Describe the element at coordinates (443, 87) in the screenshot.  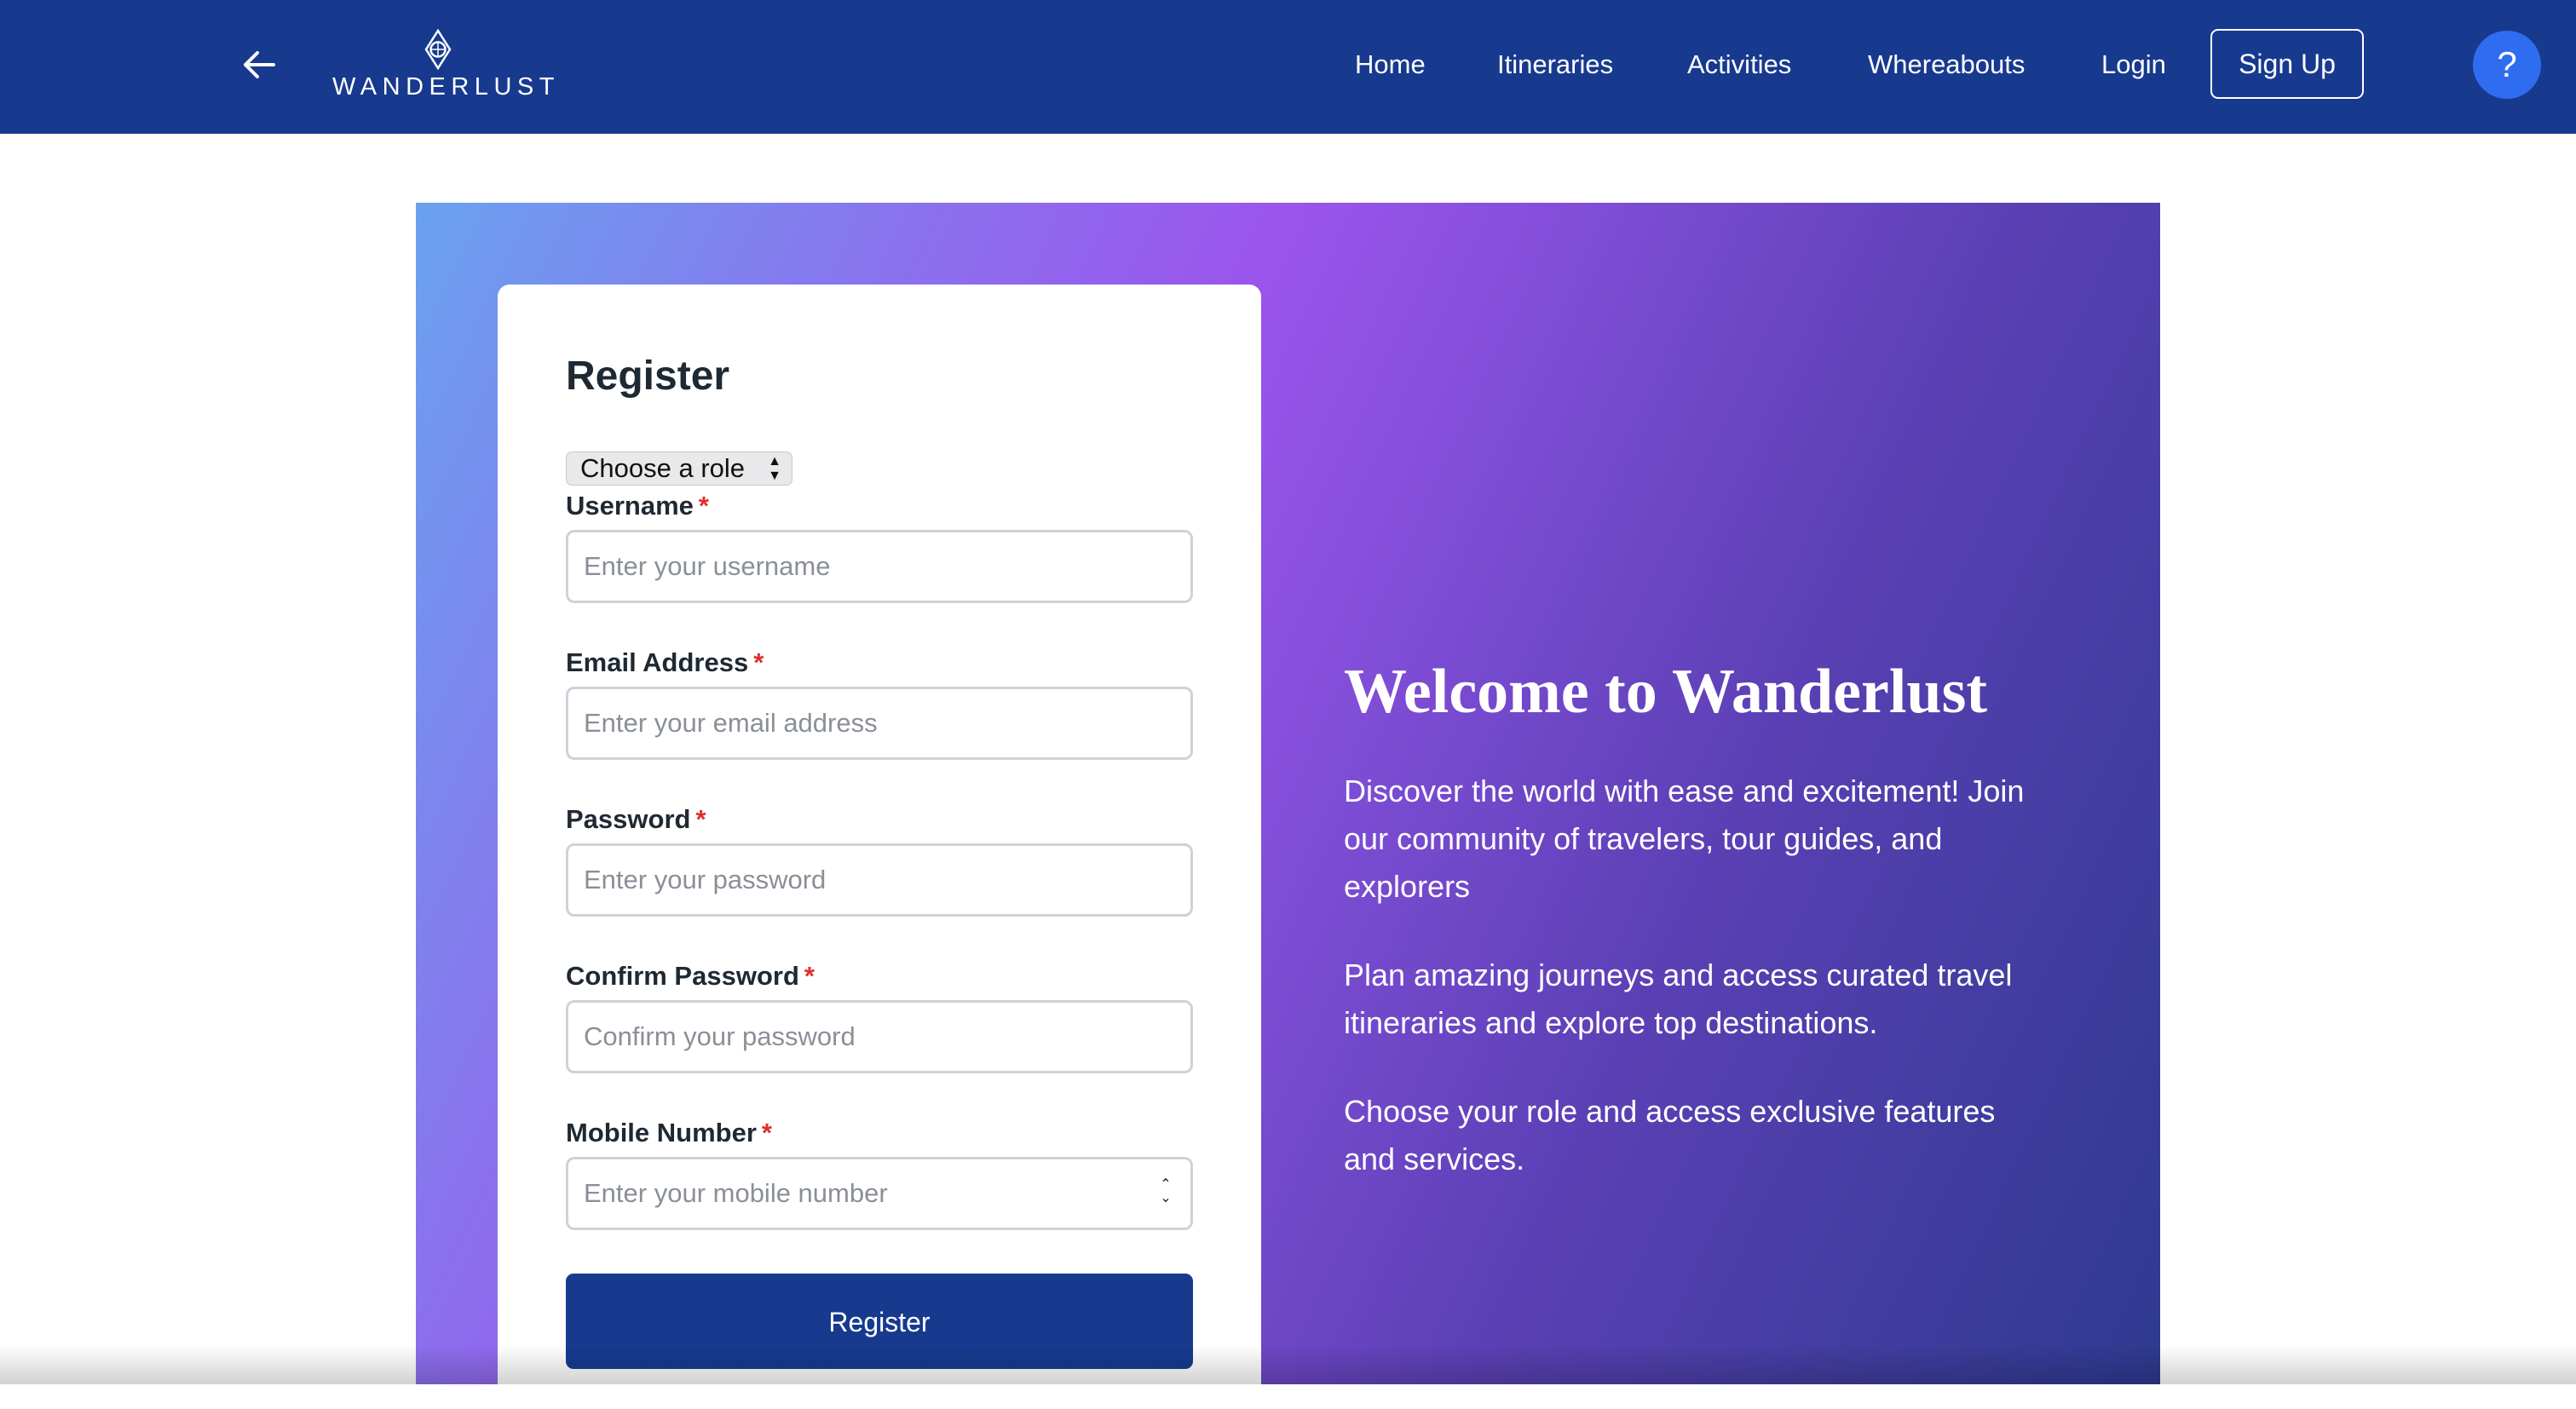
I see `brand-logo-text: WANDERLUST` at that location.